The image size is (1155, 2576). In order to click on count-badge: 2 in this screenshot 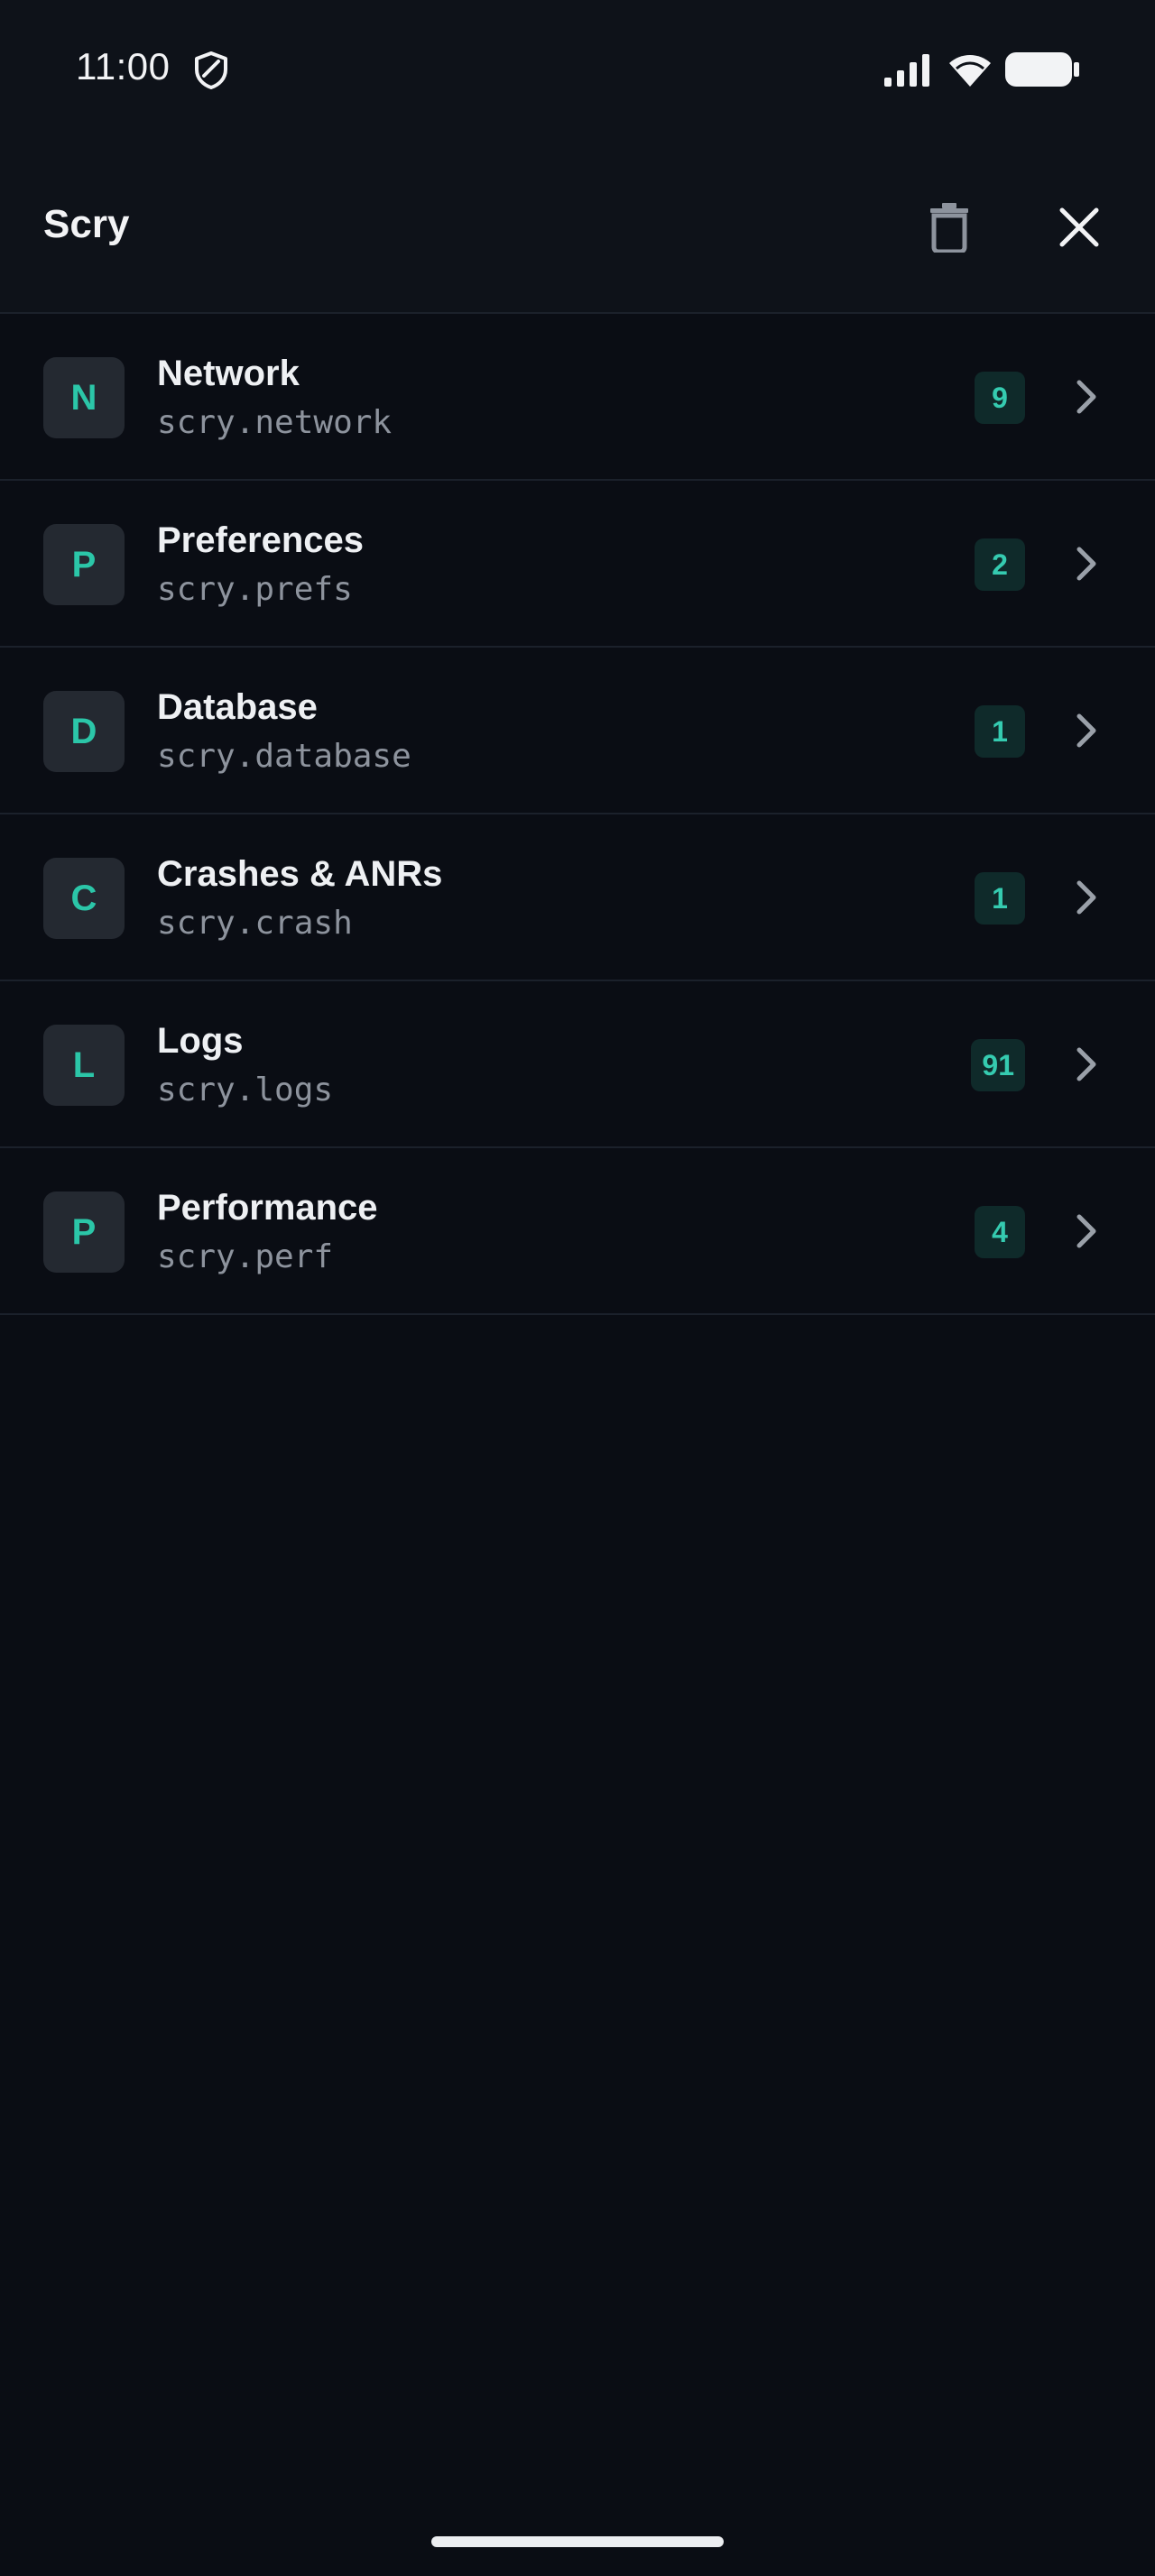, I will do `click(1000, 564)`.